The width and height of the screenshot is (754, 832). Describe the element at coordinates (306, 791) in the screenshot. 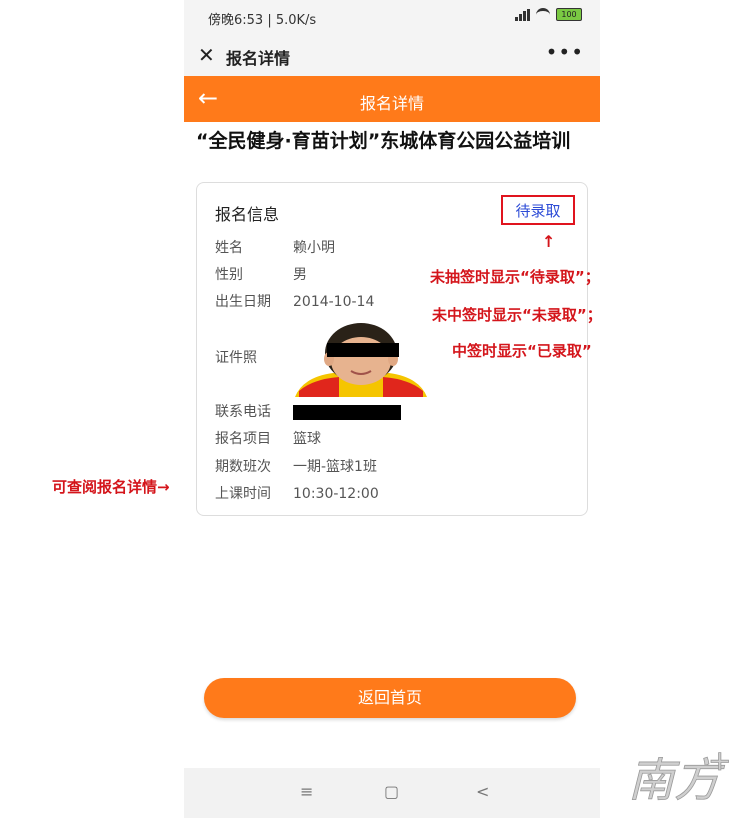

I see `menu-nav-icon: ≡` at that location.